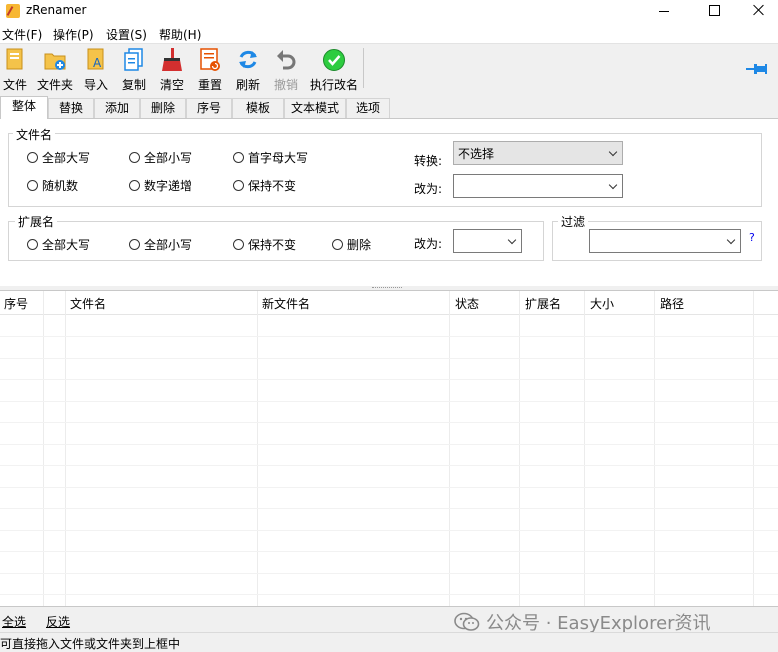 The image size is (778, 652). I want to click on execute-rename-button: 执行改名, so click(334, 69).